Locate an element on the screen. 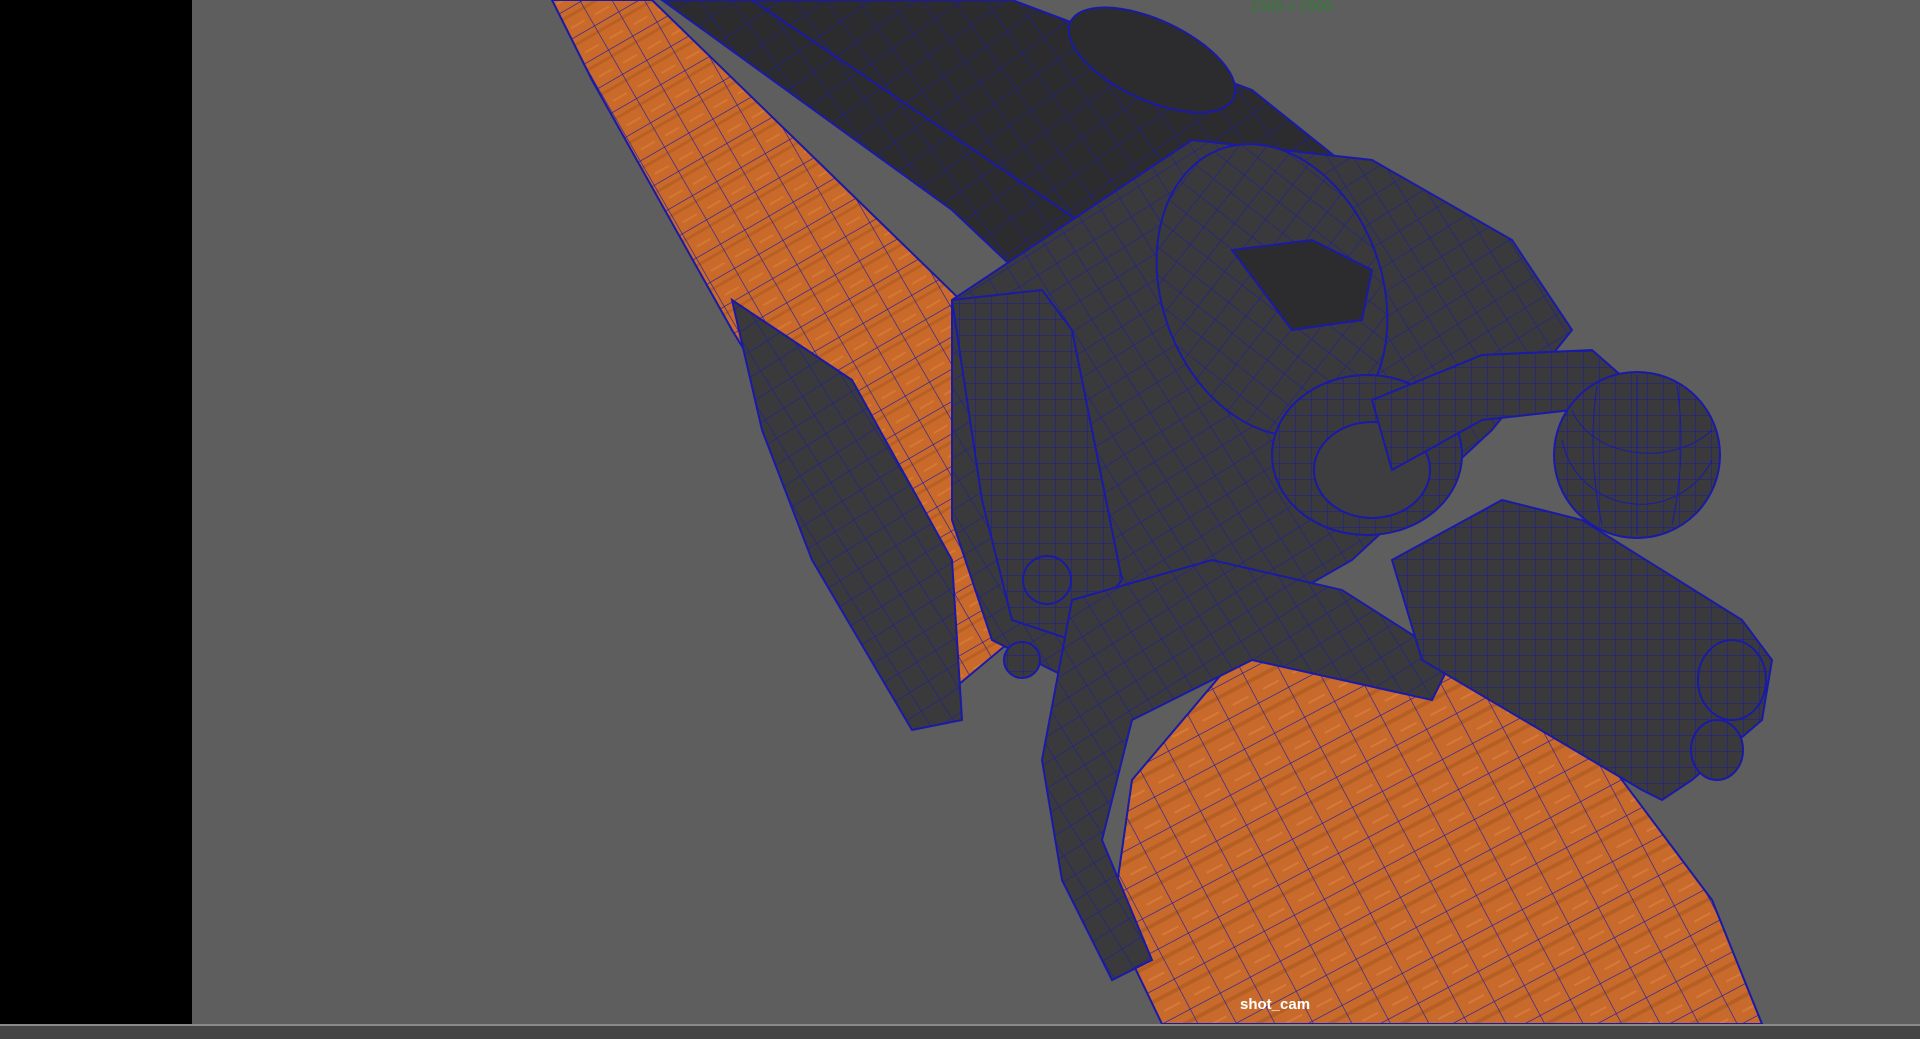  resolution-gate-label: 1500 x 1500 is located at coordinates (1291, 7).